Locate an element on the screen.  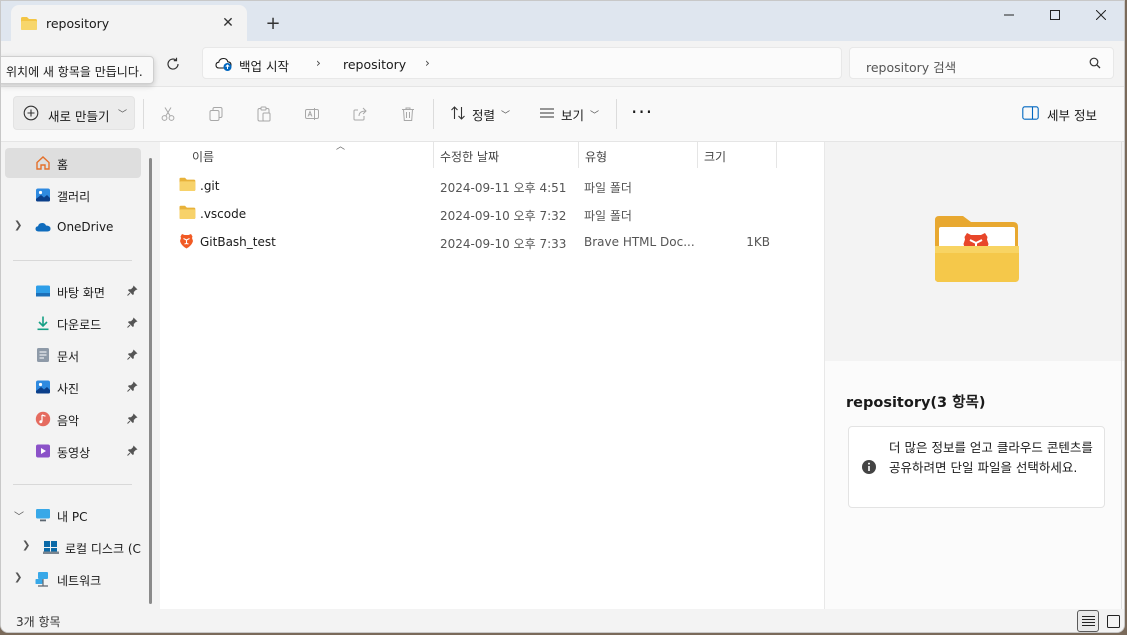
delete-icon is located at coordinates (408, 114).